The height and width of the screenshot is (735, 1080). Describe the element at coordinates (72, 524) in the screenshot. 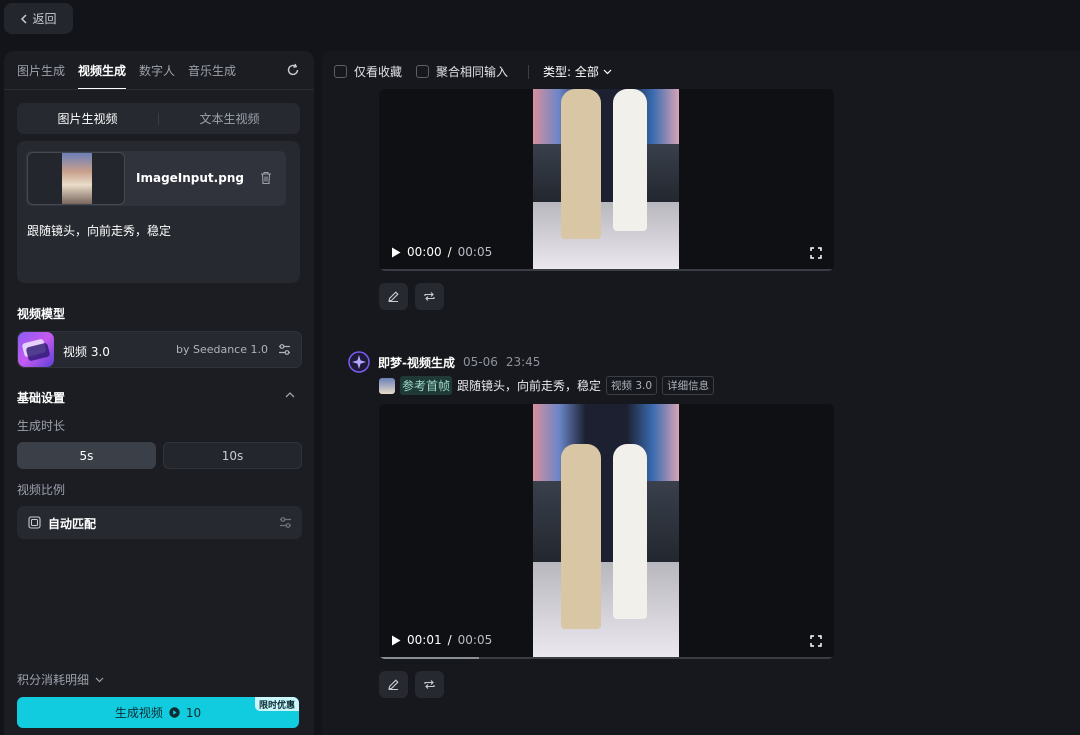

I see `aspect-ratio-value: 自动匹配` at that location.